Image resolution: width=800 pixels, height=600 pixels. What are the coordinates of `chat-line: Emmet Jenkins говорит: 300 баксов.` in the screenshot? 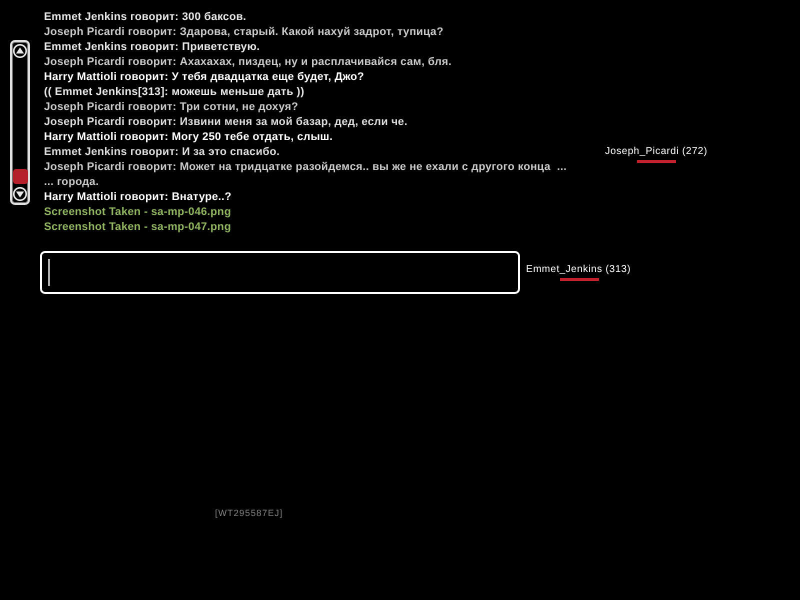 It's located at (146, 17).